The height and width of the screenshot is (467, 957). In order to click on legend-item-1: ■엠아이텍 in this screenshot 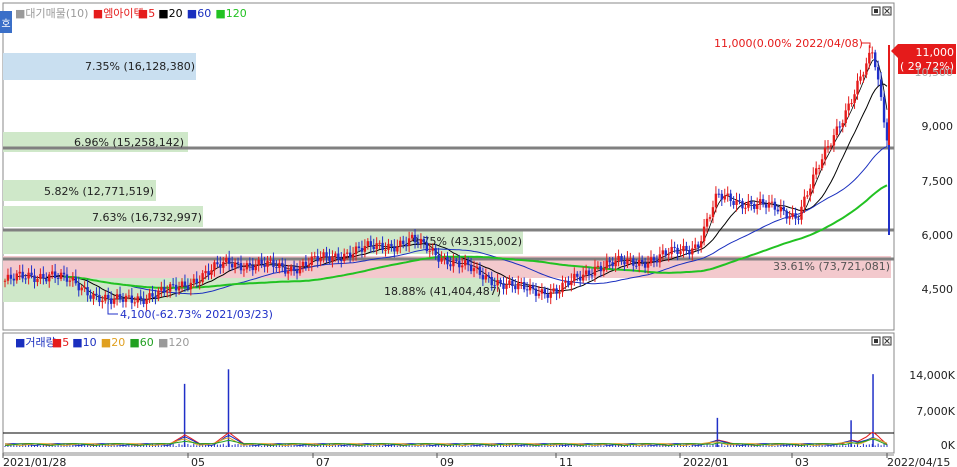, I will do `click(118, 13)`.